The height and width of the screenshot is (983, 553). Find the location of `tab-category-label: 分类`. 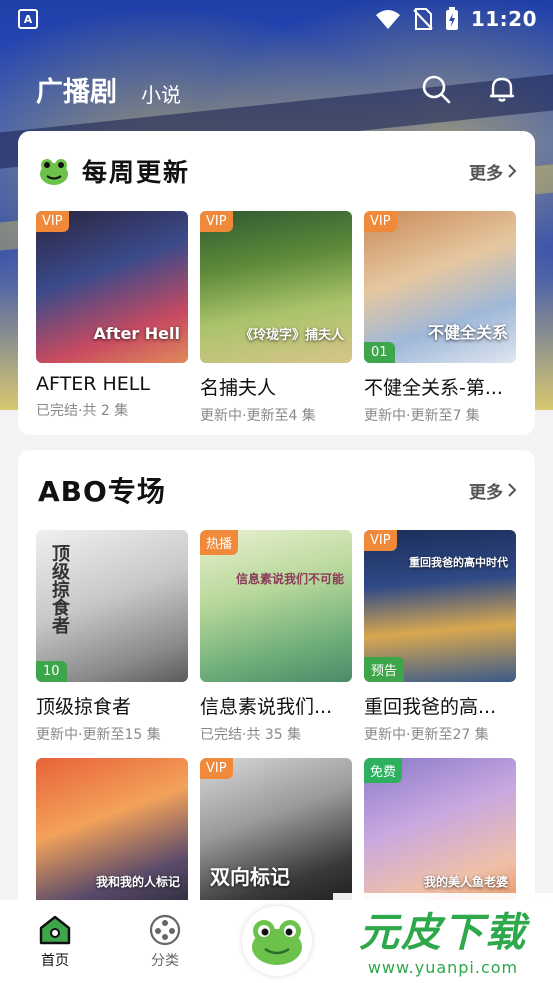

tab-category-label: 分类 is located at coordinates (165, 961).